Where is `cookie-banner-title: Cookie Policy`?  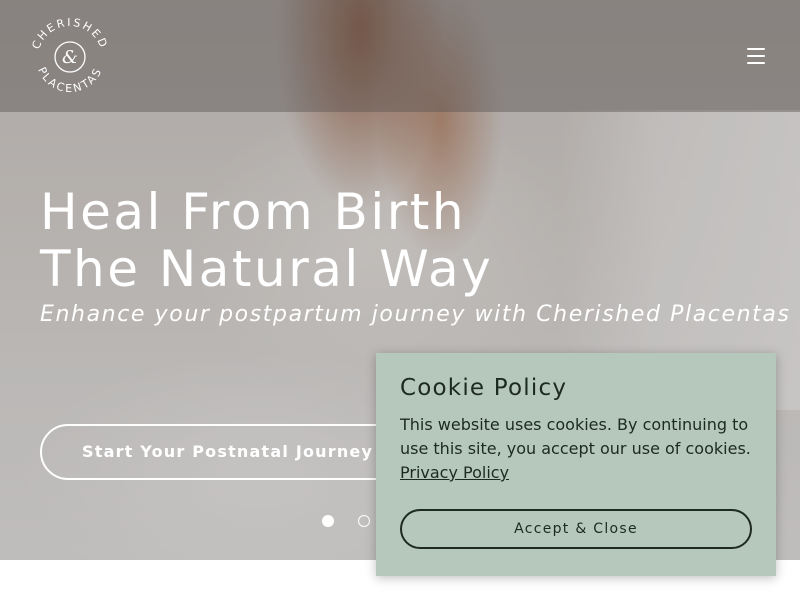 cookie-banner-title: Cookie Policy is located at coordinates (484, 388).